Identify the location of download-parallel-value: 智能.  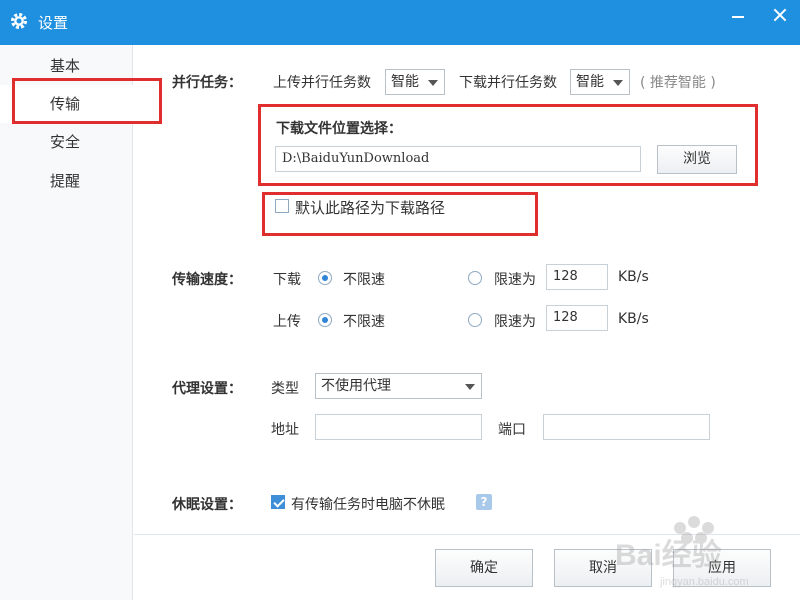
(590, 82).